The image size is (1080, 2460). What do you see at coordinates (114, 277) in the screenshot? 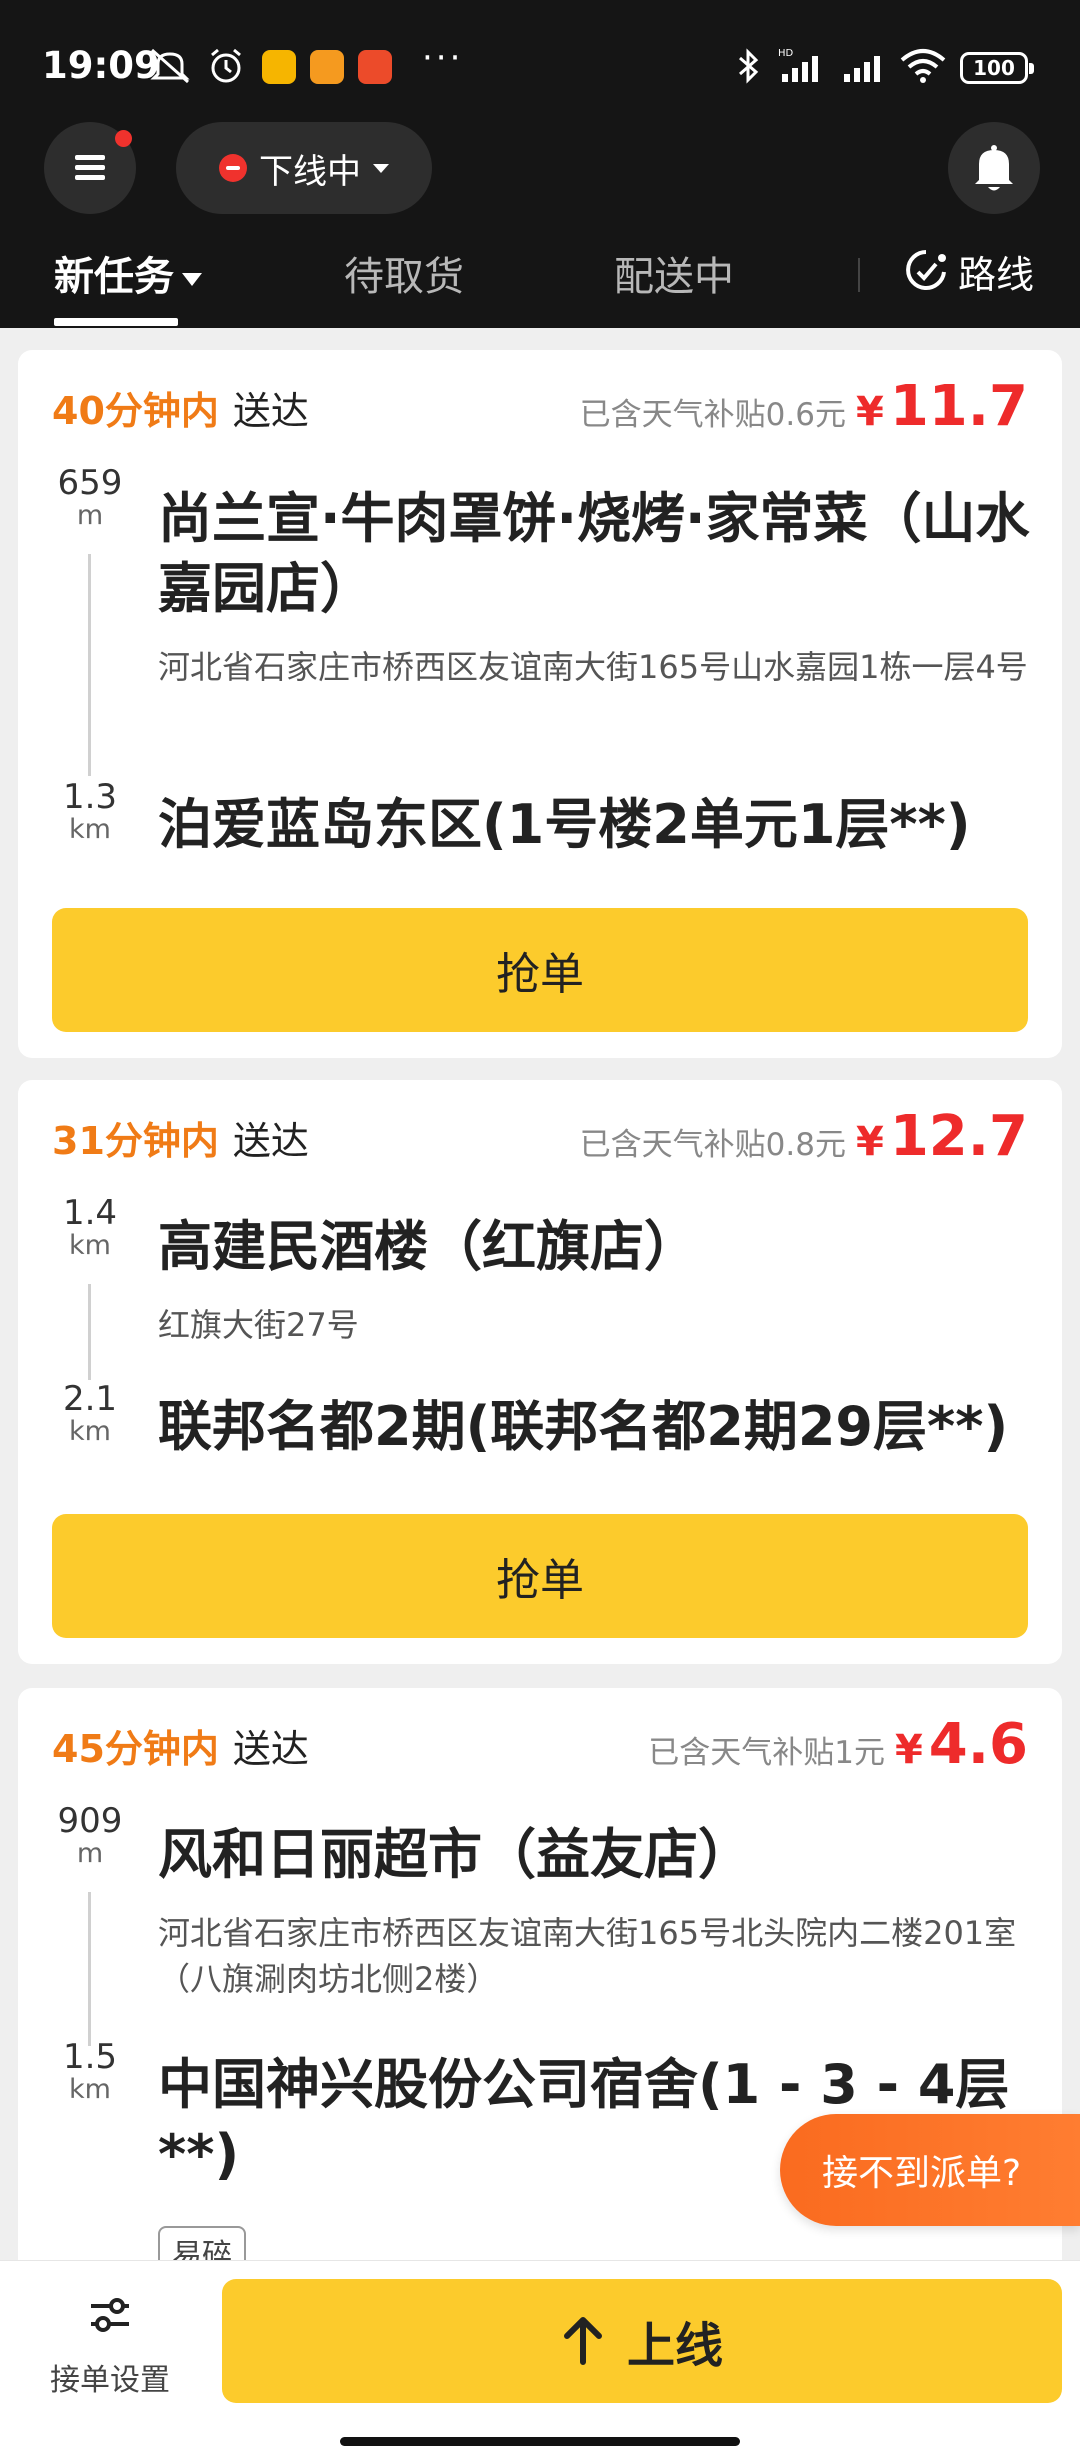
I see `tab-label: 新任务` at bounding box center [114, 277].